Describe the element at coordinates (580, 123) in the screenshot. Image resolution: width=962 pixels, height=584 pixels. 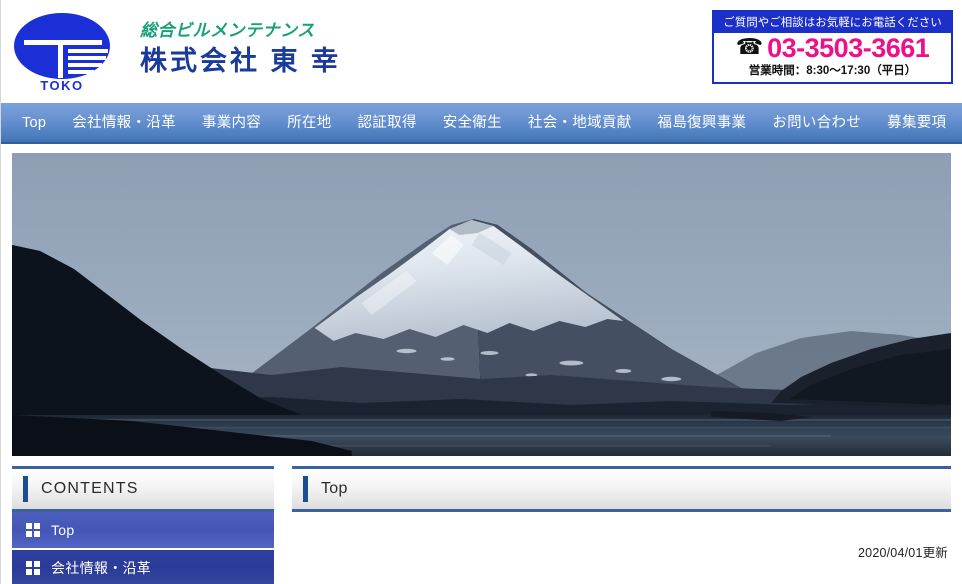
I see `nav-item-social-contribution: 社会・地域貢献` at that location.